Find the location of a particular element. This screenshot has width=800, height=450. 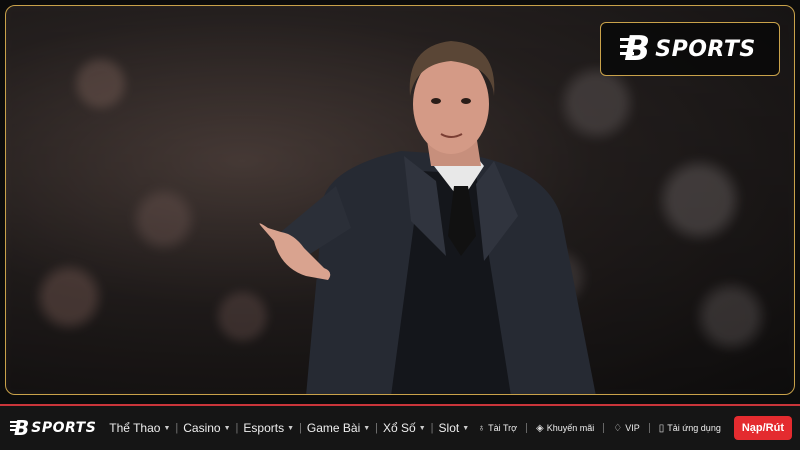

diamond-icon: ♢ is located at coordinates (618, 428).